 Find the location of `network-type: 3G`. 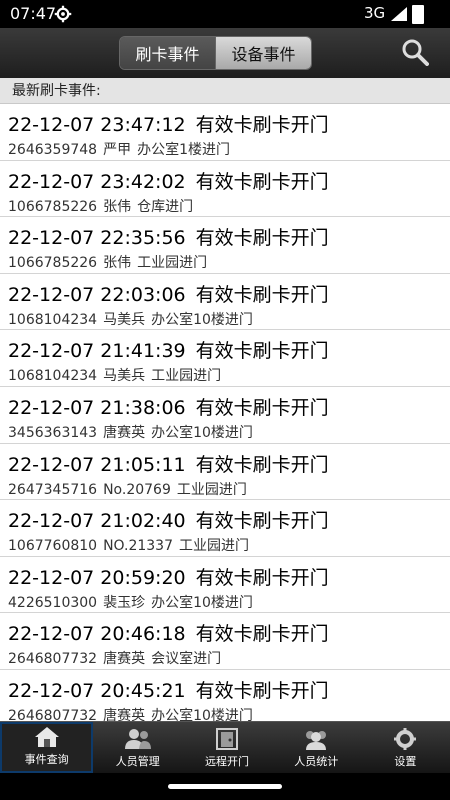

network-type: 3G is located at coordinates (375, 13).